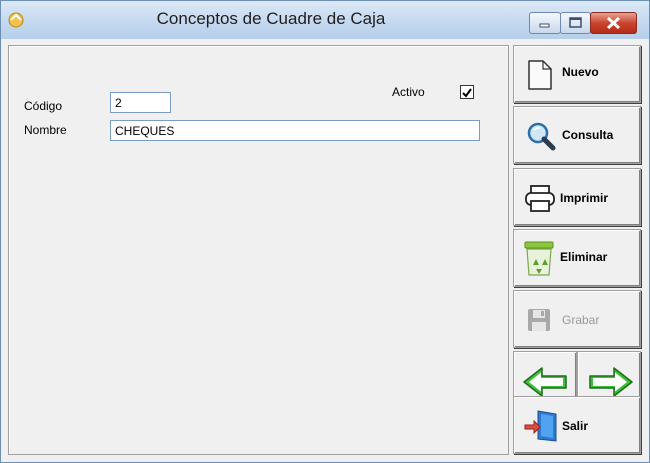 The width and height of the screenshot is (650, 463). What do you see at coordinates (544, 25) in the screenshot?
I see `minimize-icon` at bounding box center [544, 25].